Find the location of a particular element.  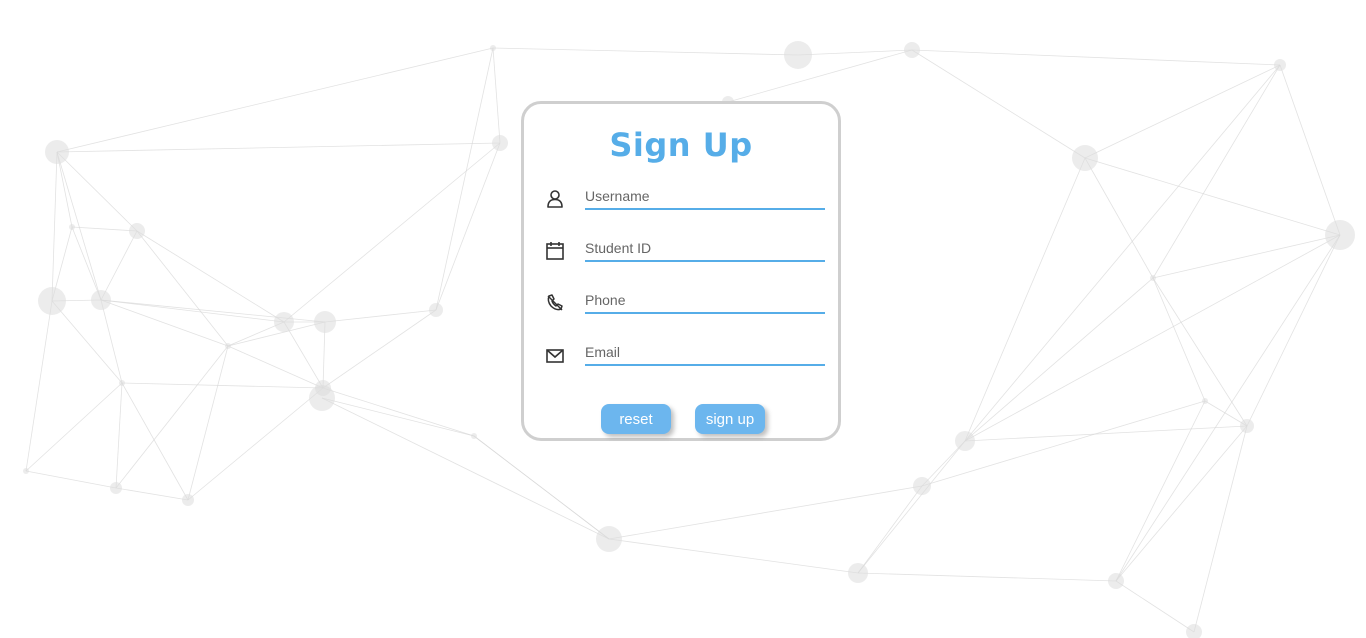

reset-button: reset is located at coordinates (636, 419).